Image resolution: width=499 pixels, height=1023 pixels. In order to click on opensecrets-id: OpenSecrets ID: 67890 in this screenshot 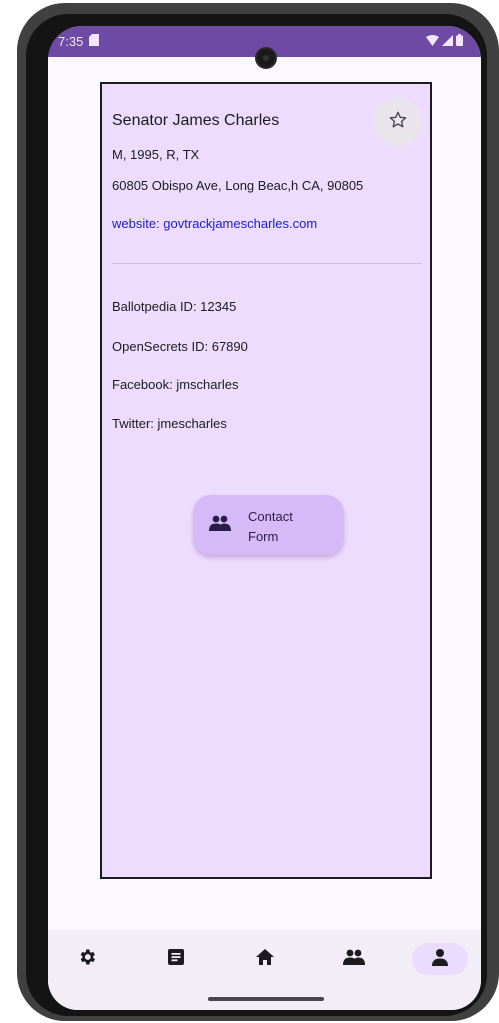, I will do `click(180, 346)`.